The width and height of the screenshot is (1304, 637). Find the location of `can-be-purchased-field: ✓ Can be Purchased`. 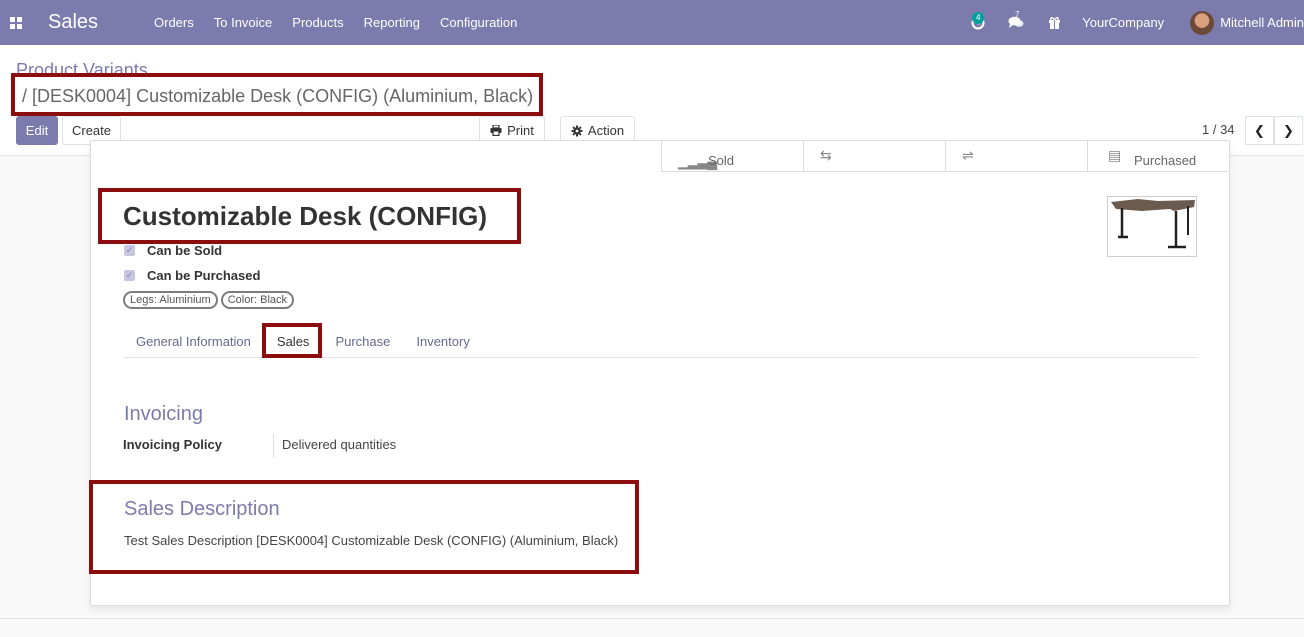

can-be-purchased-field: ✓ Can be Purchased is located at coordinates (192, 275).